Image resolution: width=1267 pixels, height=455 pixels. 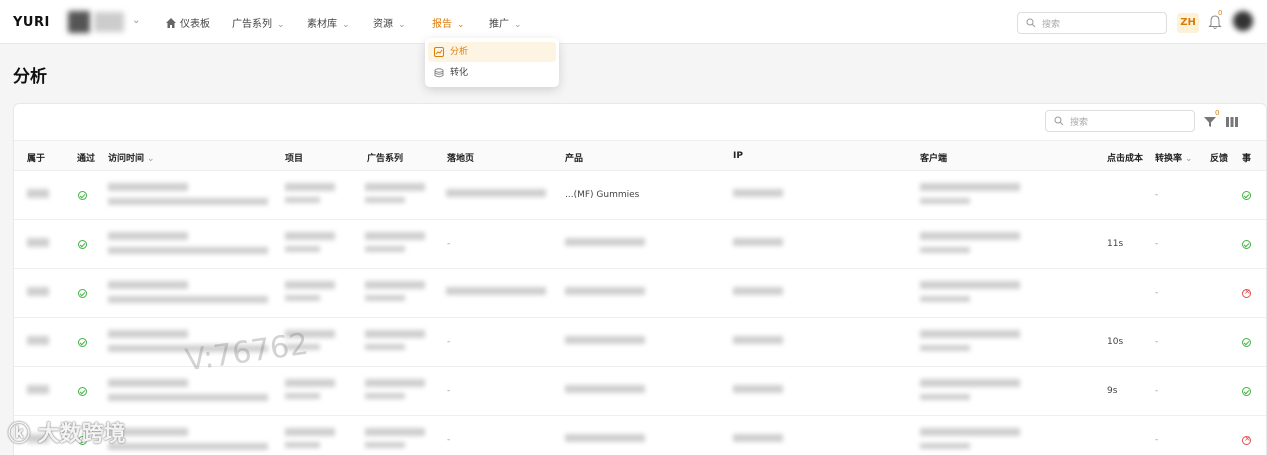 What do you see at coordinates (499, 24) in the screenshot?
I see `nav-label: 推广` at bounding box center [499, 24].